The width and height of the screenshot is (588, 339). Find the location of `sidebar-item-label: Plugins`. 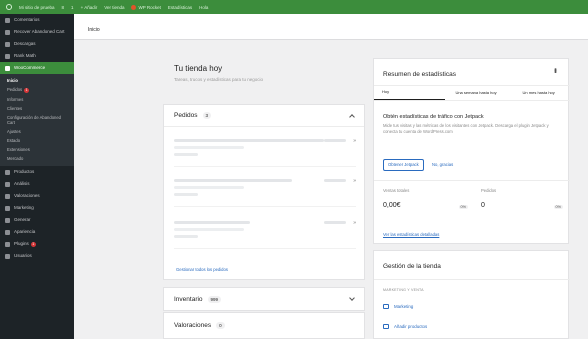

sidebar-item-label: Plugins is located at coordinates (21, 243).